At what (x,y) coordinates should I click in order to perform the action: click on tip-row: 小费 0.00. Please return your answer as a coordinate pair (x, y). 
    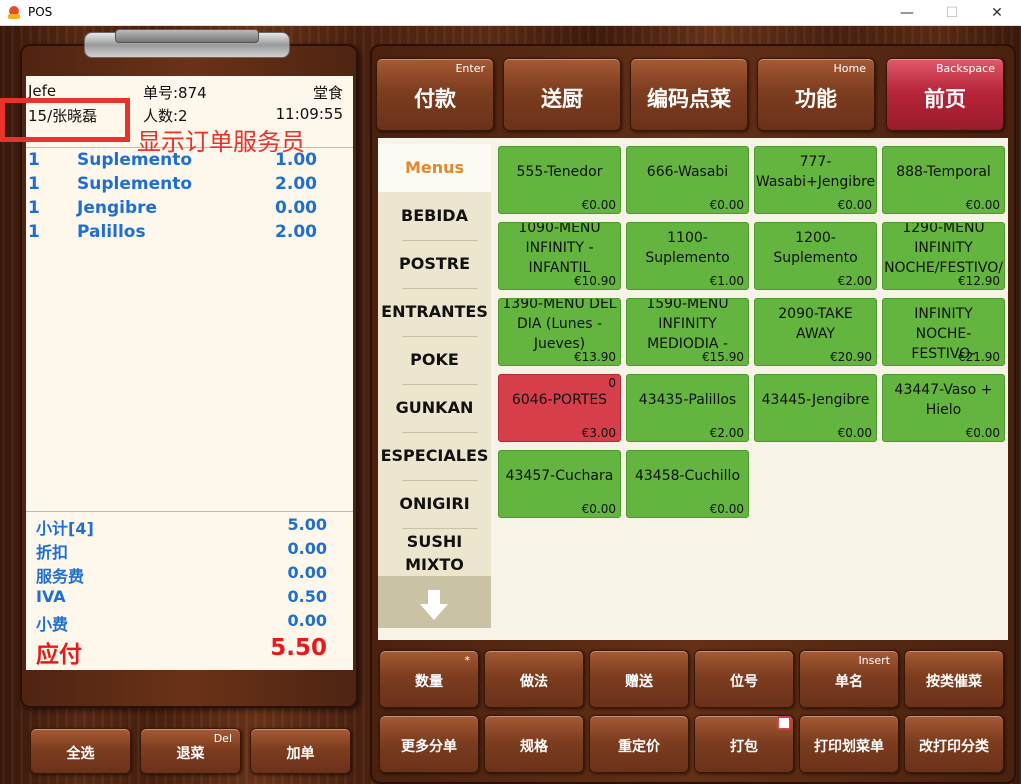
    Looking at the image, I should click on (181, 622).